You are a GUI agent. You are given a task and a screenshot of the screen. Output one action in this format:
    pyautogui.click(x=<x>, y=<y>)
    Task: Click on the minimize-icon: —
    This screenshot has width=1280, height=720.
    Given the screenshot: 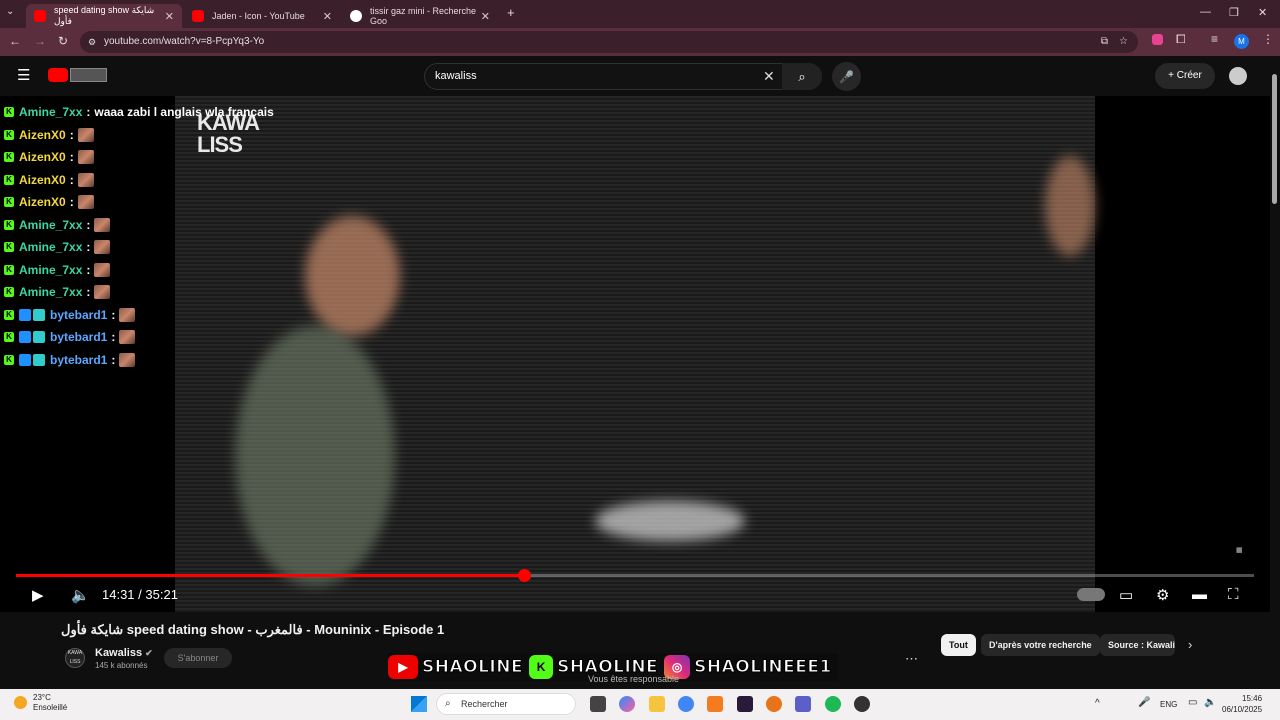 What is the action you would take?
    pyautogui.click(x=1205, y=12)
    